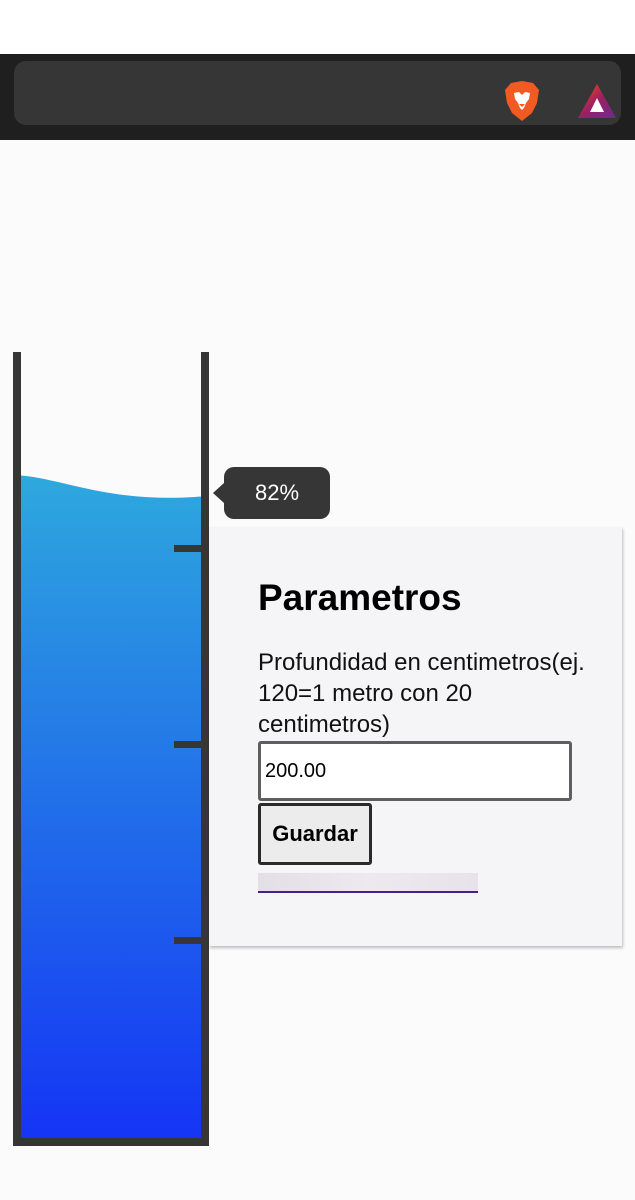  Describe the element at coordinates (277, 492) in the screenshot. I see `level-percentage: 82%` at that location.